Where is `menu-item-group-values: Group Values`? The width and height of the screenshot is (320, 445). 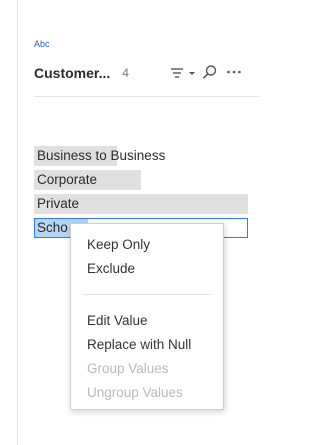 menu-item-group-values: Group Values is located at coordinates (128, 368).